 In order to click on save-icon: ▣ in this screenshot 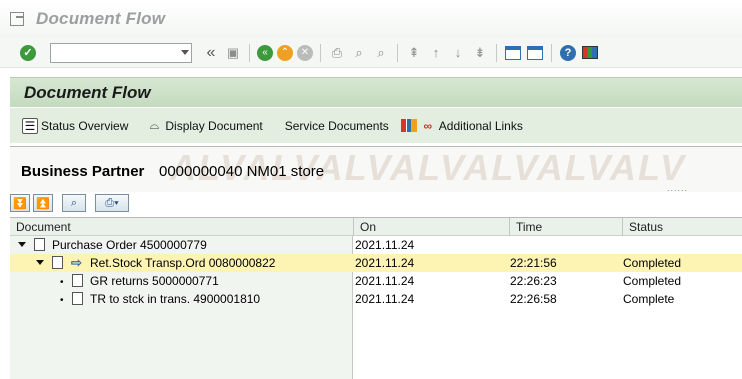, I will do `click(233, 53)`.